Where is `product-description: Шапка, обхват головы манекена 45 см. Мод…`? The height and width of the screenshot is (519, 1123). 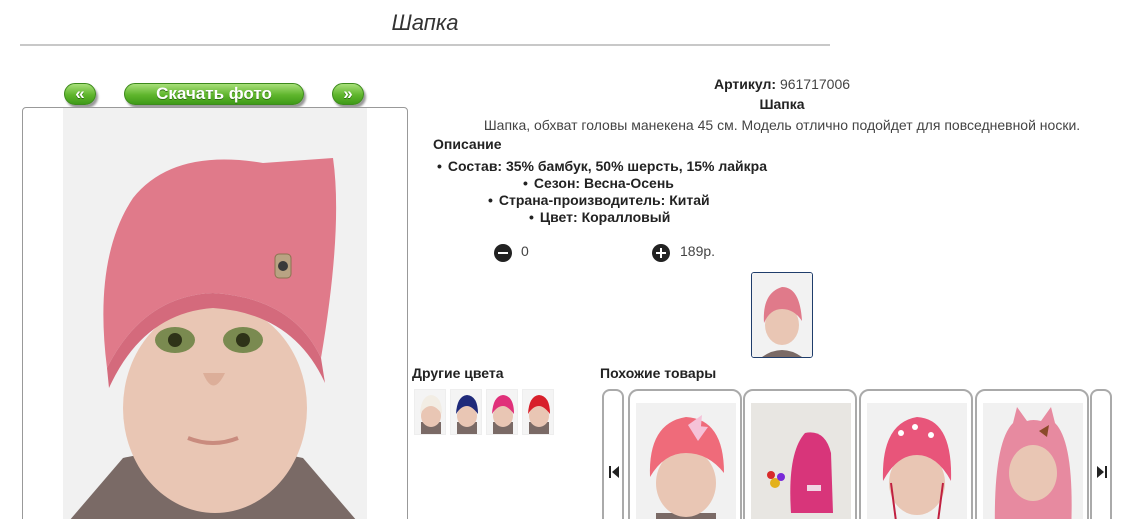 product-description: Шапка, обхват головы манекена 45 см. Мод… is located at coordinates (782, 125).